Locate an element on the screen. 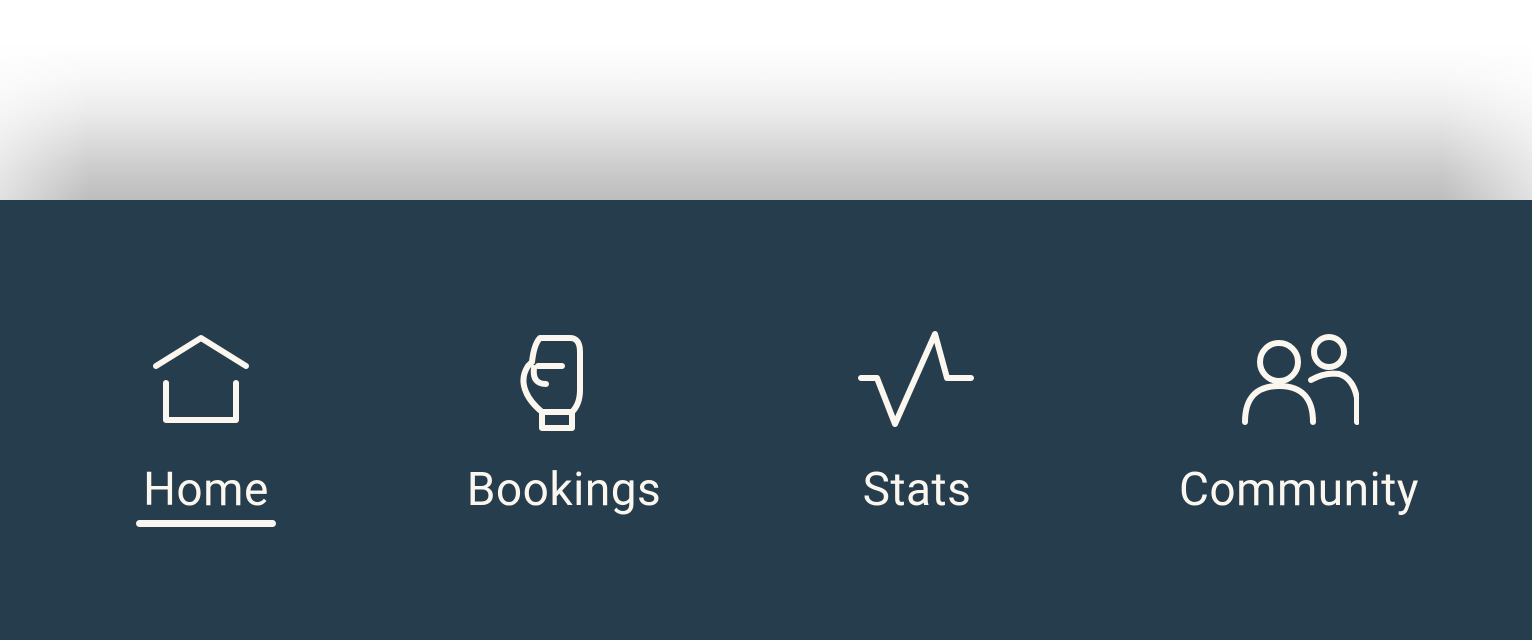 This screenshot has width=1532, height=640. nav-item-label: Bookings is located at coordinates (564, 490).